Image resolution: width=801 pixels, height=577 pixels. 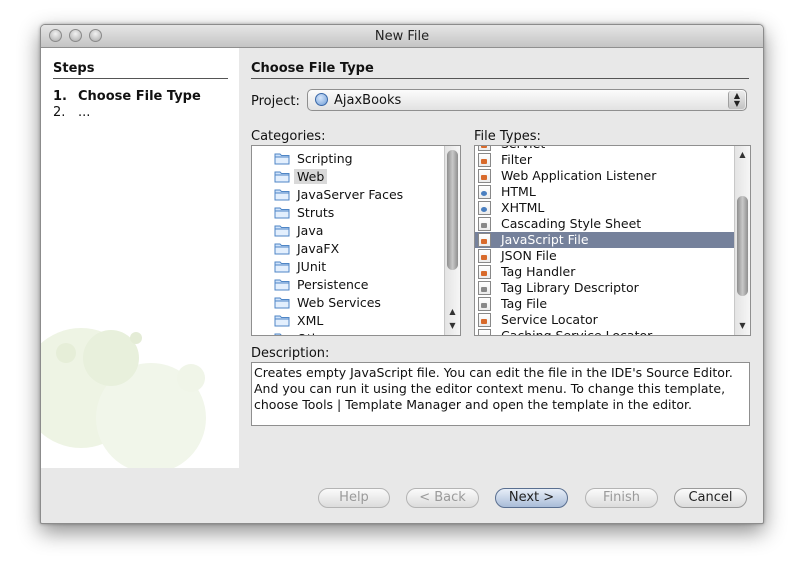 I want to click on file-type-item: Web Application Listener, so click(x=604, y=176).